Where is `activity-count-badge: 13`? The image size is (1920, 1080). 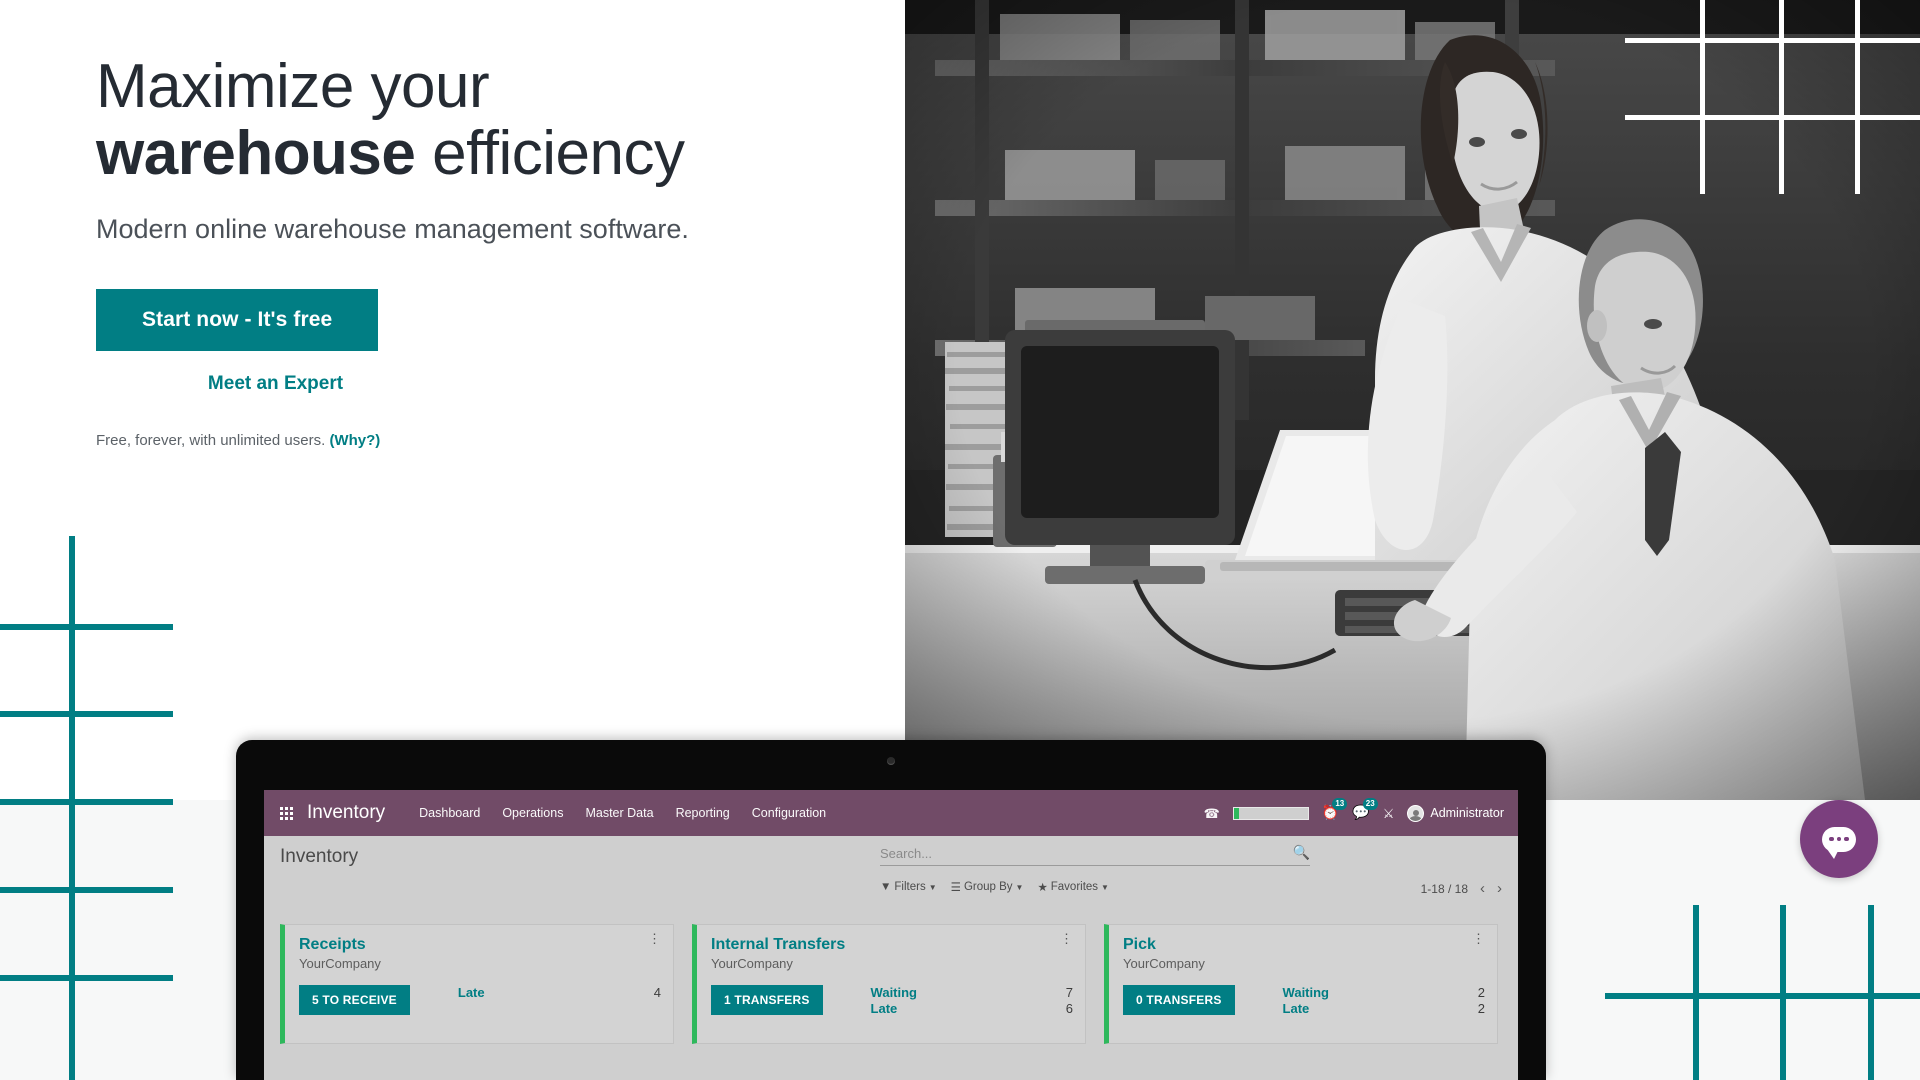
activity-count-badge: 13 is located at coordinates (1340, 804).